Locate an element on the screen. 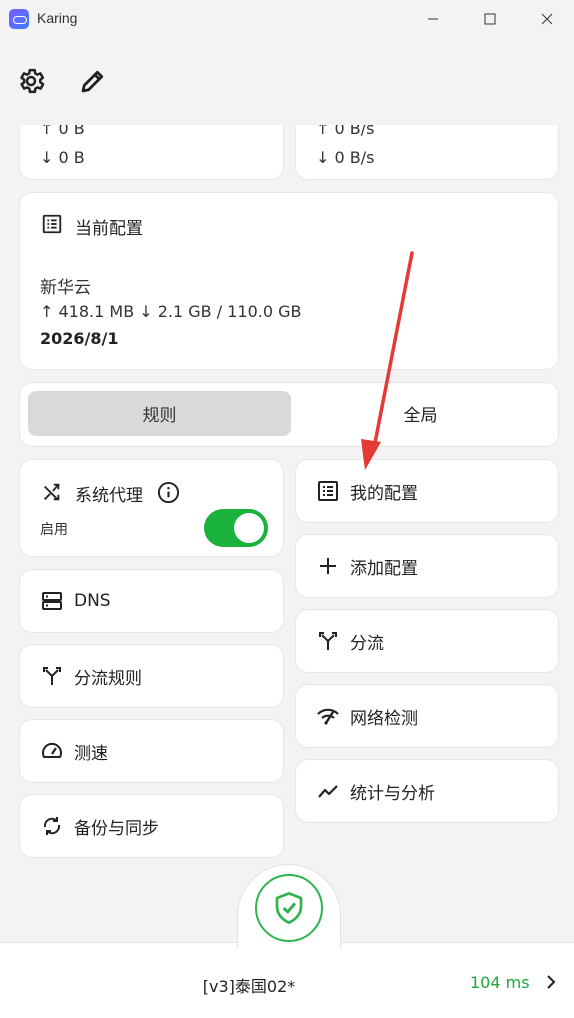 This screenshot has width=574, height=1018. window-title: Karing is located at coordinates (57, 18).